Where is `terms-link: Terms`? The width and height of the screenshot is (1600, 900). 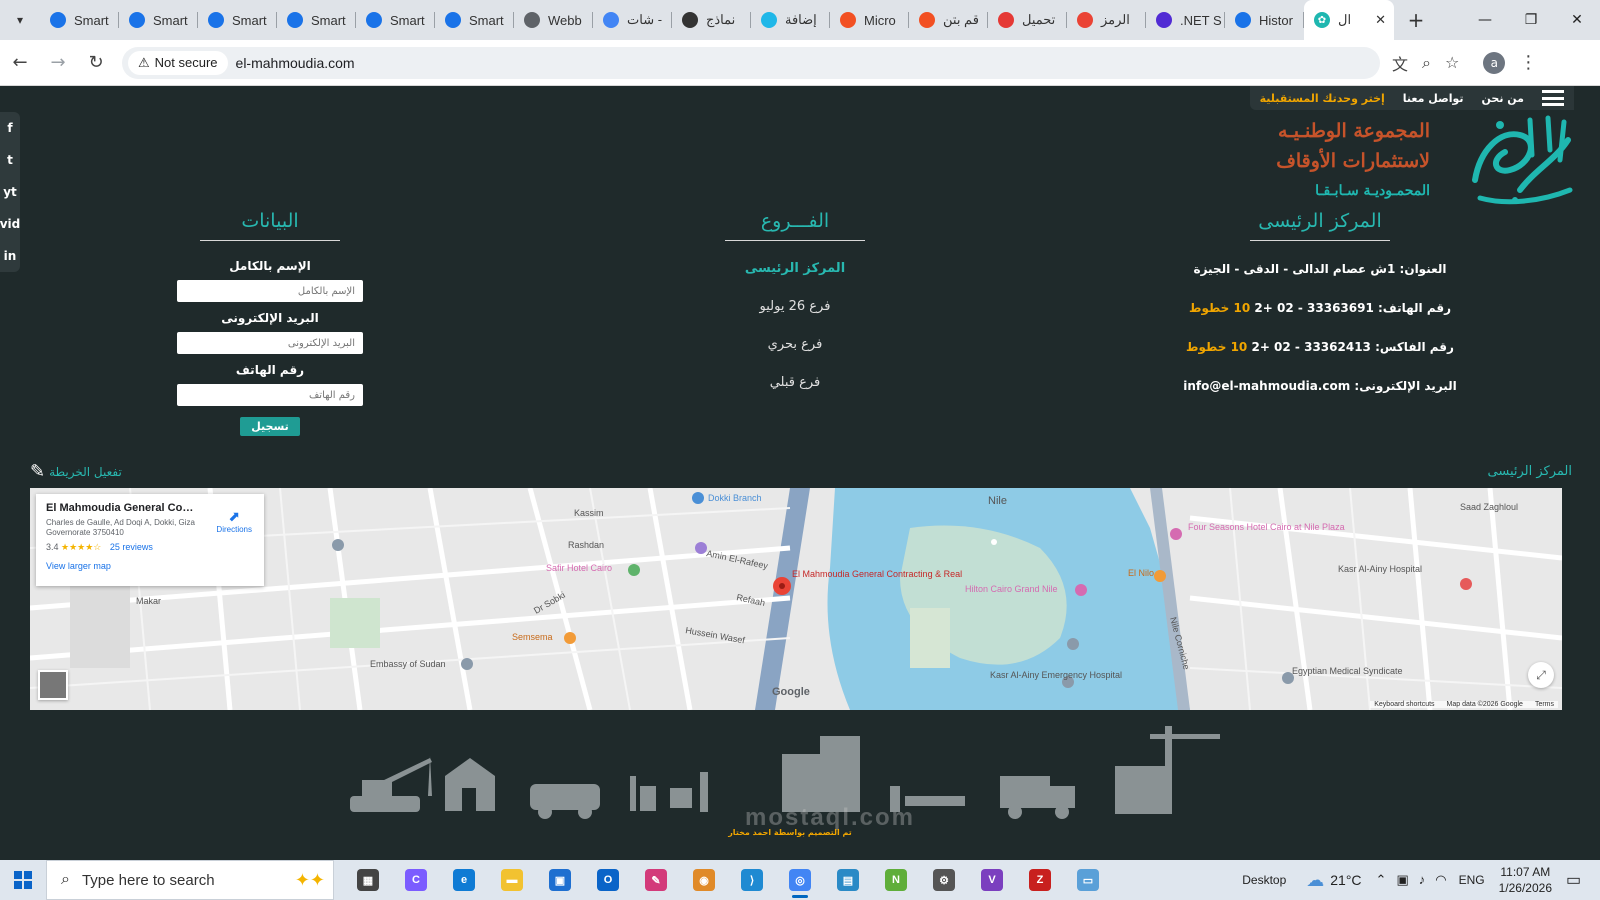
terms-link: Terms is located at coordinates (1544, 704).